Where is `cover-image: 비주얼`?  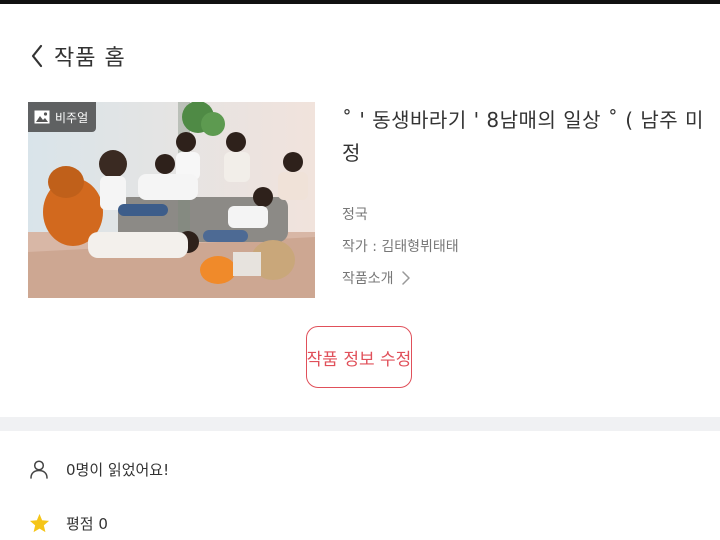
cover-image: 비주얼 is located at coordinates (171, 200).